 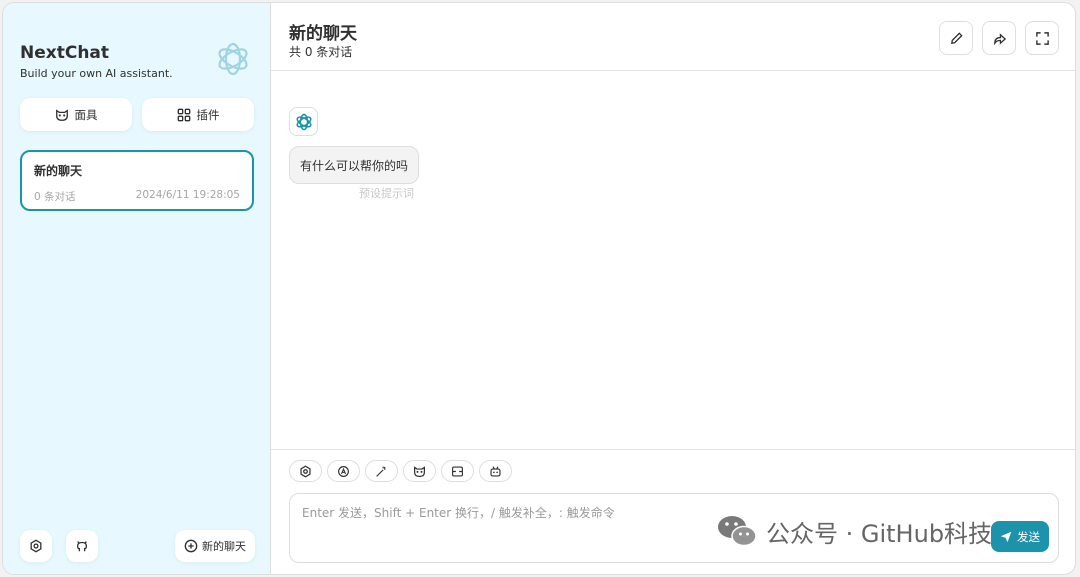 I want to click on github-icon, so click(x=82, y=546).